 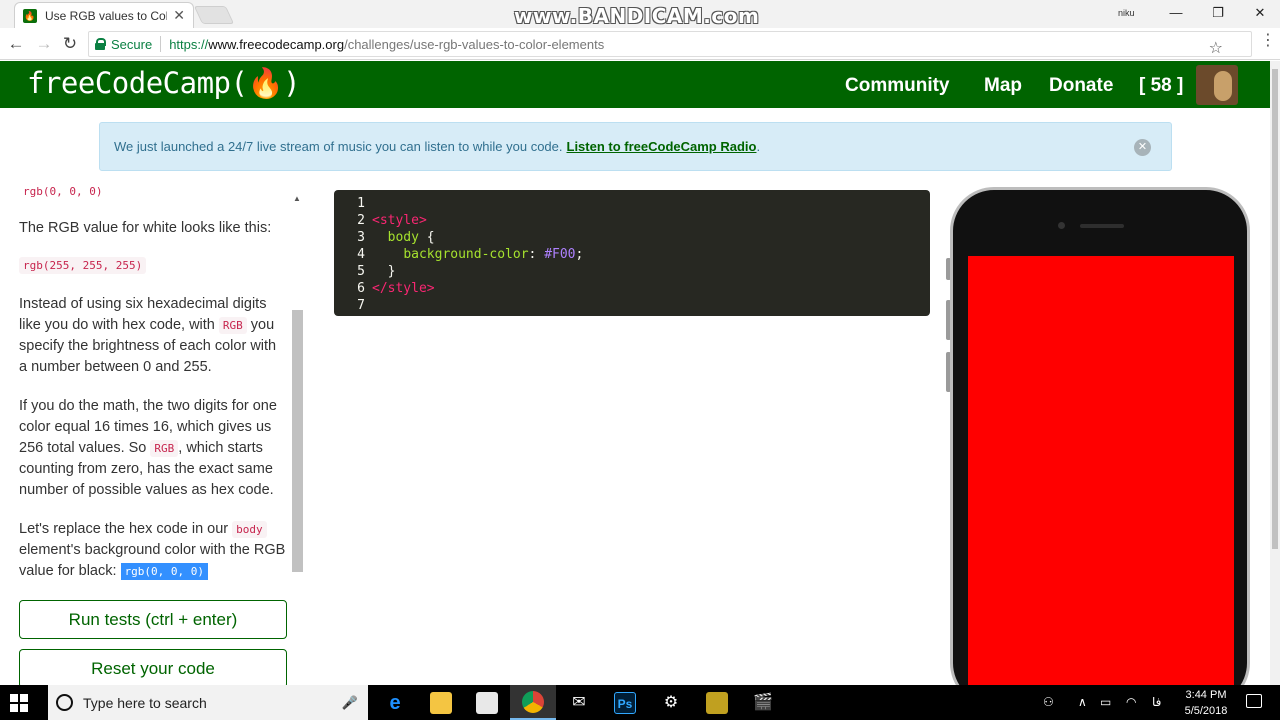 I want to click on taskbar-app: e, so click(x=395, y=702).